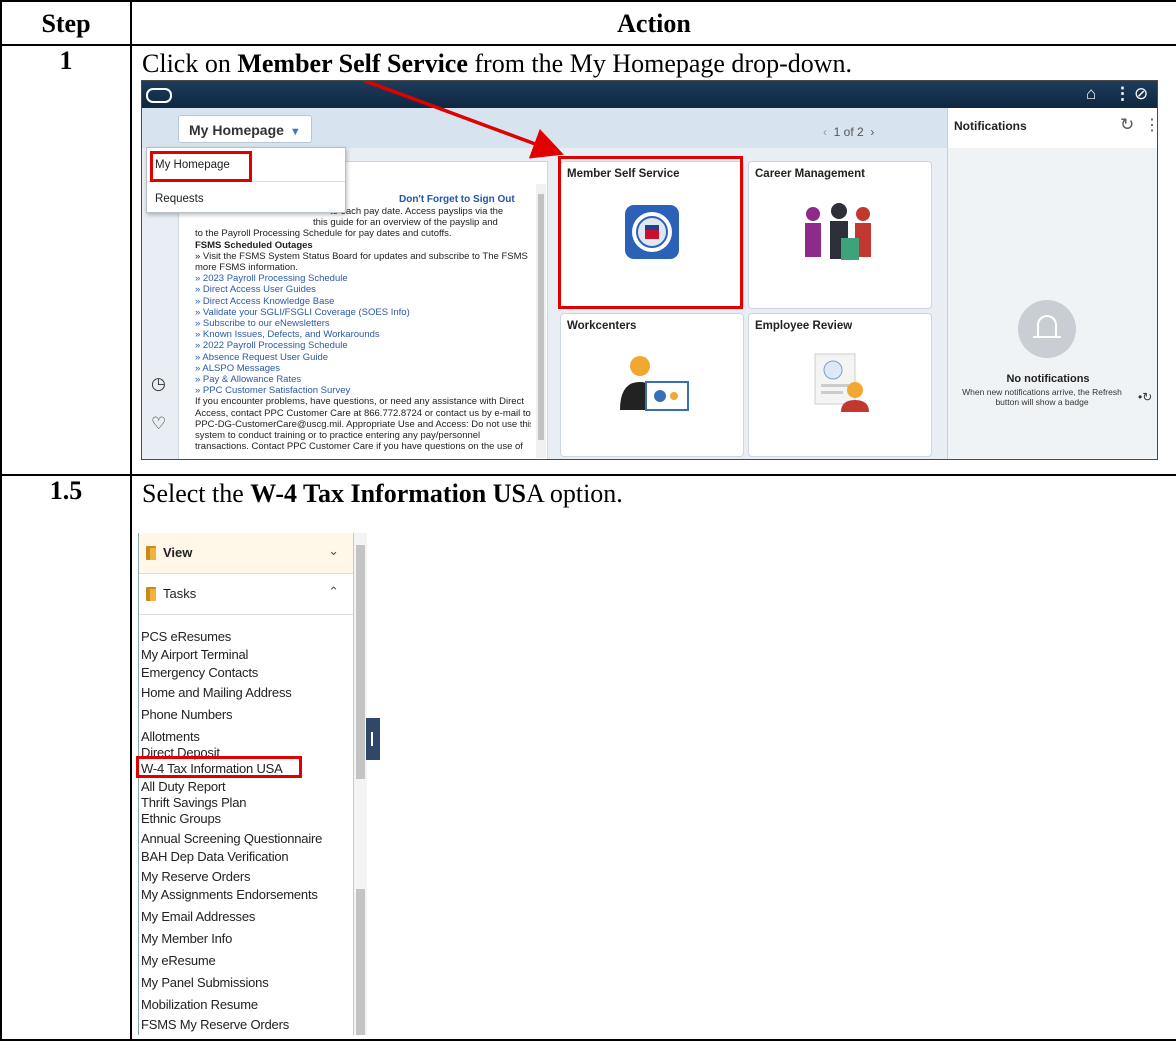 The height and width of the screenshot is (1041, 1176). What do you see at coordinates (205, 982) in the screenshot?
I see `task-item: My Panel Submissions` at bounding box center [205, 982].